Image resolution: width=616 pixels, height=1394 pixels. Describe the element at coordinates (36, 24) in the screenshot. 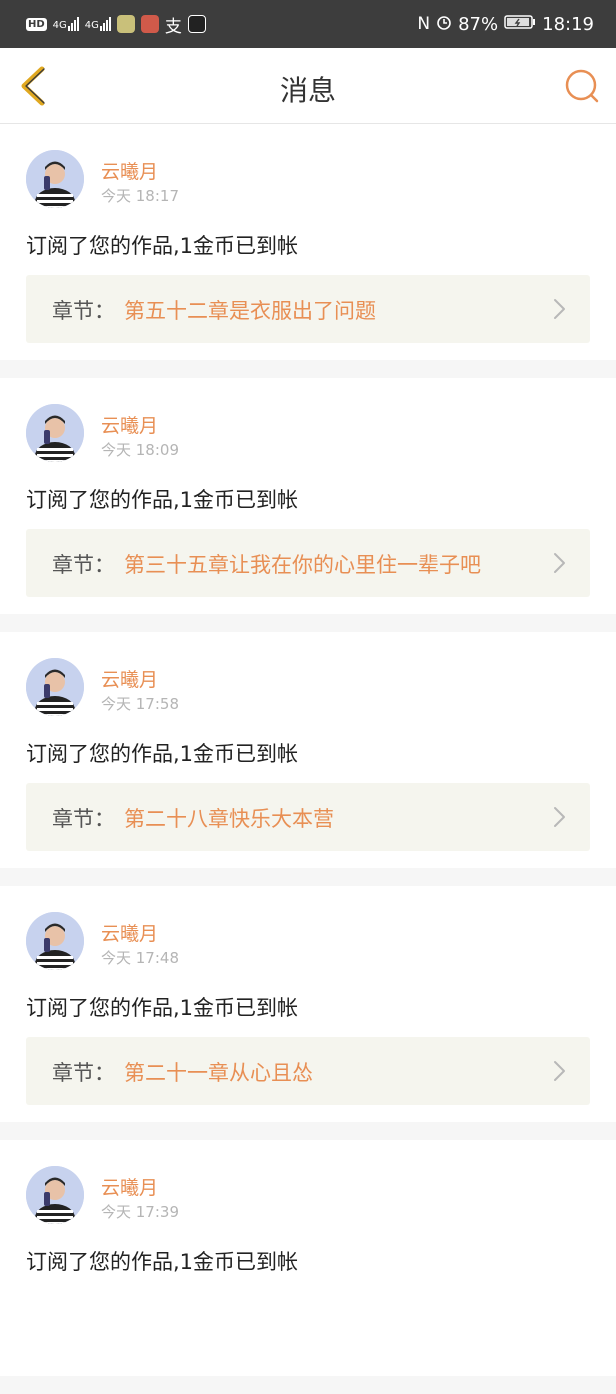

I see `hd-badge: HD` at that location.